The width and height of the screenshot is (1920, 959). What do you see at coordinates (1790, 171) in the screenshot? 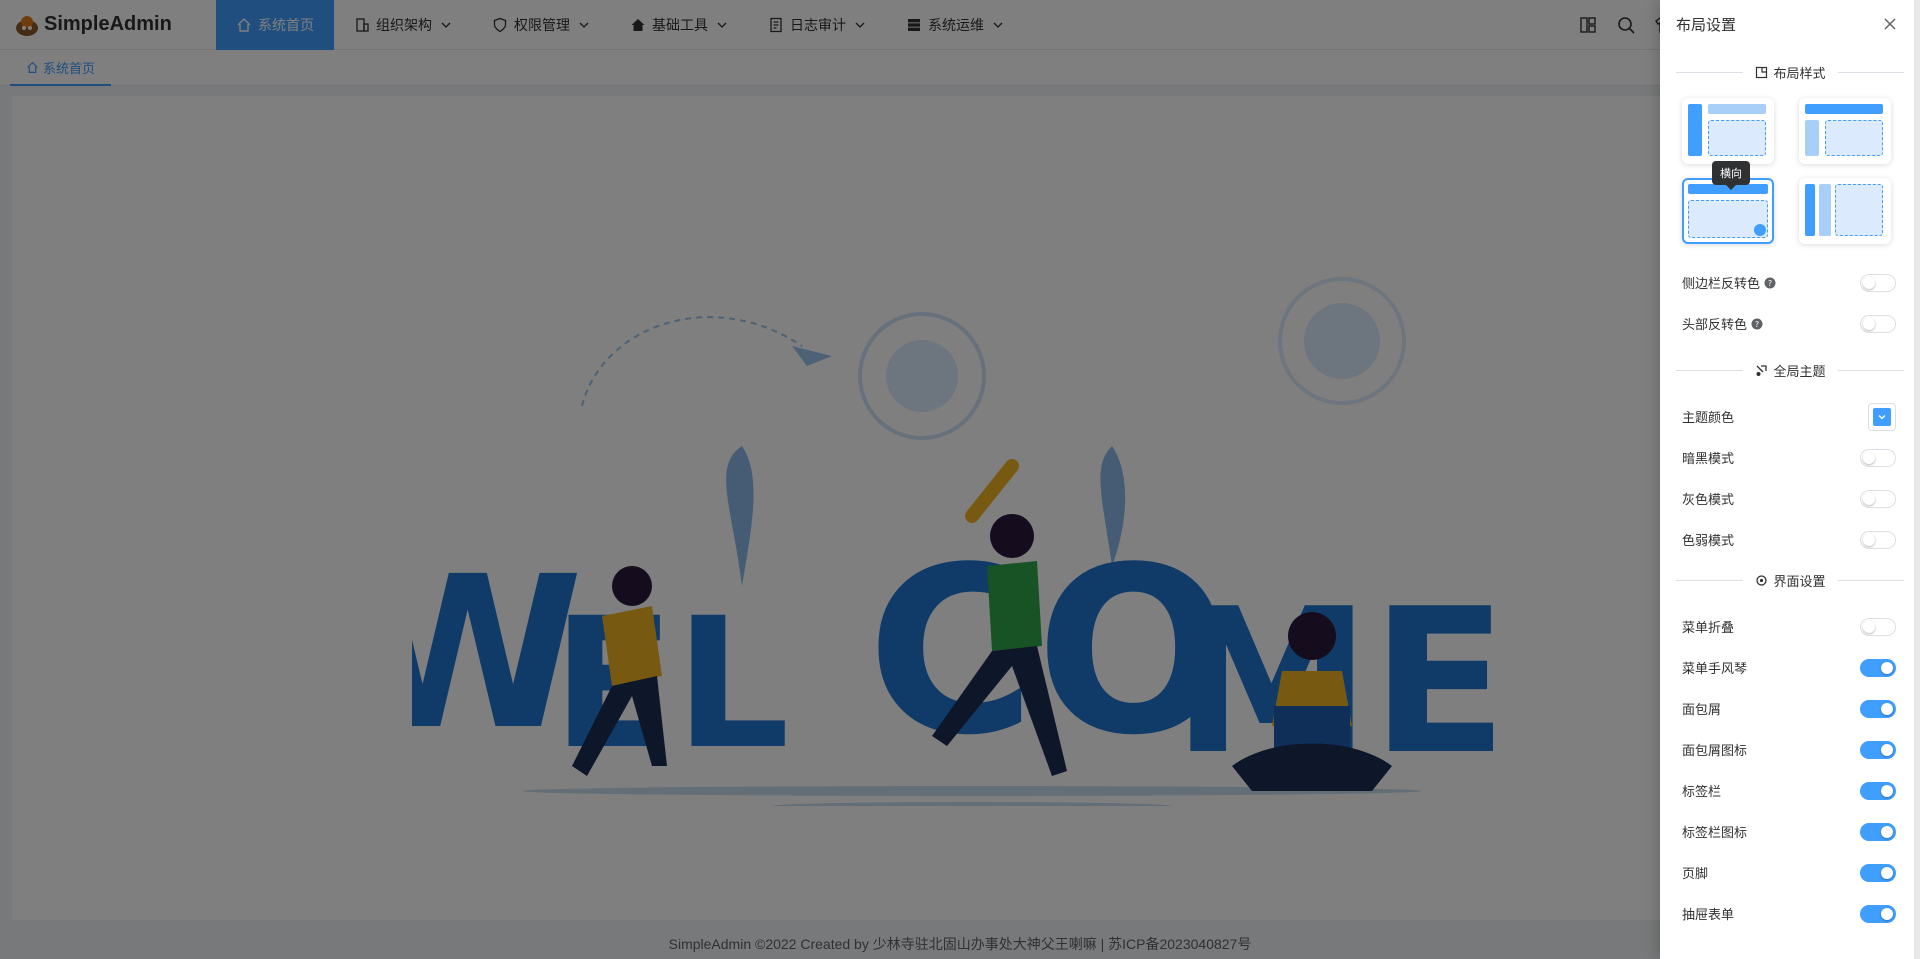
I see `layout-options` at bounding box center [1790, 171].